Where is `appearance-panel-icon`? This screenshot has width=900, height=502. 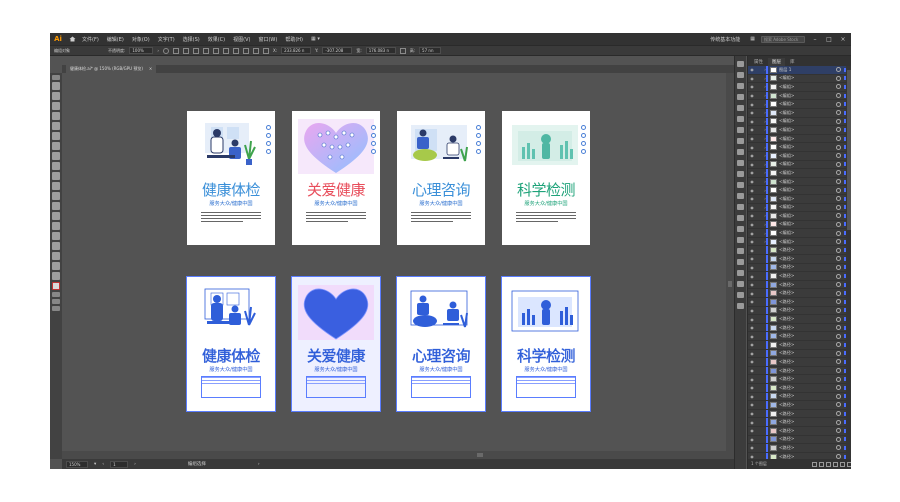 appearance-panel-icon is located at coordinates (740, 141).